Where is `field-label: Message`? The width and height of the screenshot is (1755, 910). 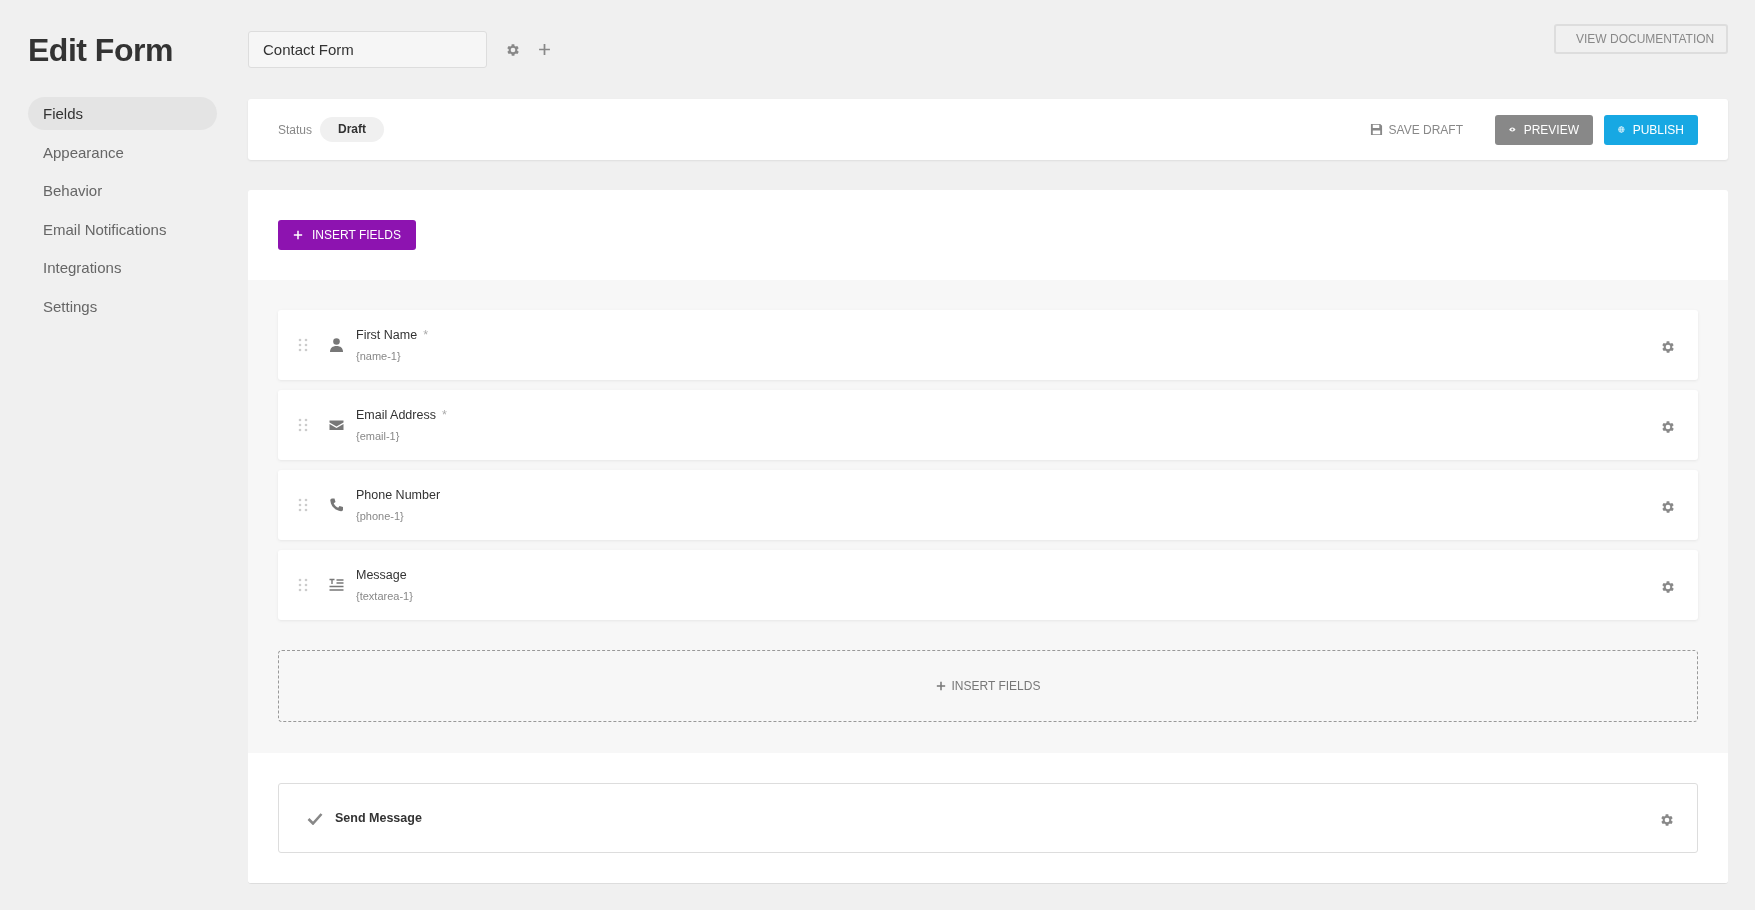
field-label: Message is located at coordinates (381, 575).